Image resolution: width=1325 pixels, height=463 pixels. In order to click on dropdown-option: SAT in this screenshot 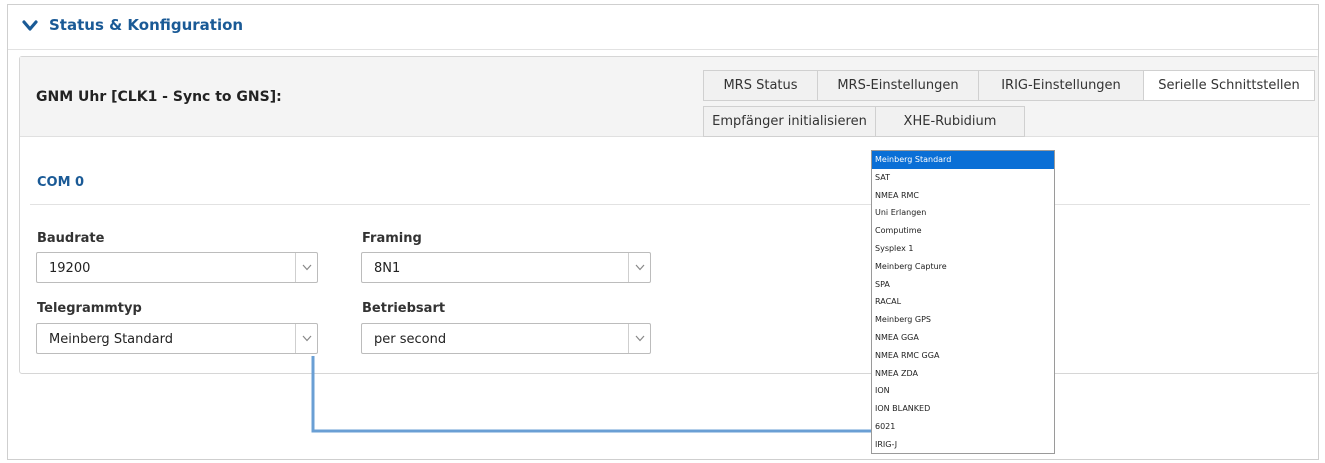, I will do `click(963, 178)`.